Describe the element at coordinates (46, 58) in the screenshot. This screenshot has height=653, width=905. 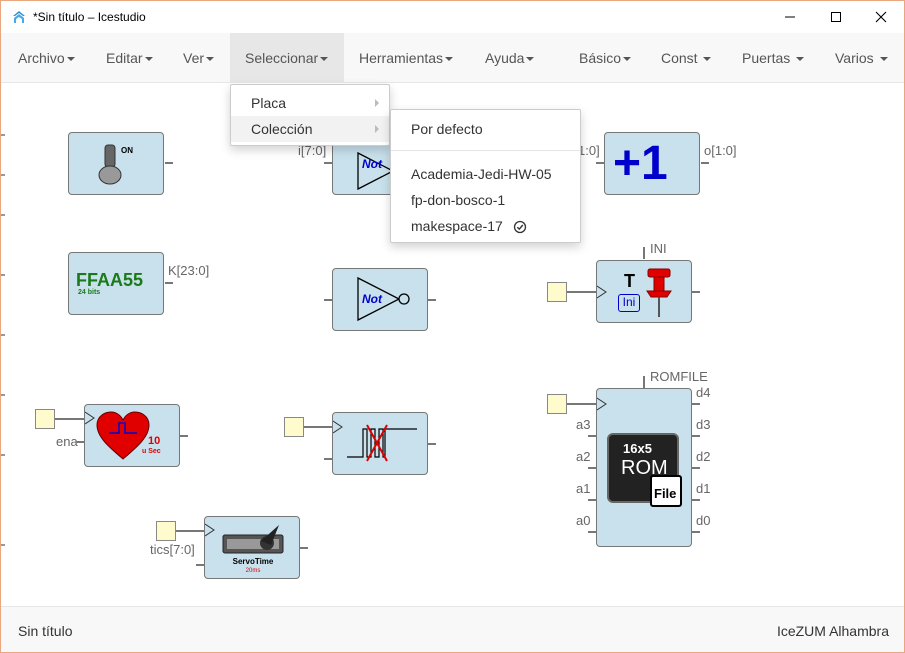
I see `menu-archivo: Archivo` at that location.